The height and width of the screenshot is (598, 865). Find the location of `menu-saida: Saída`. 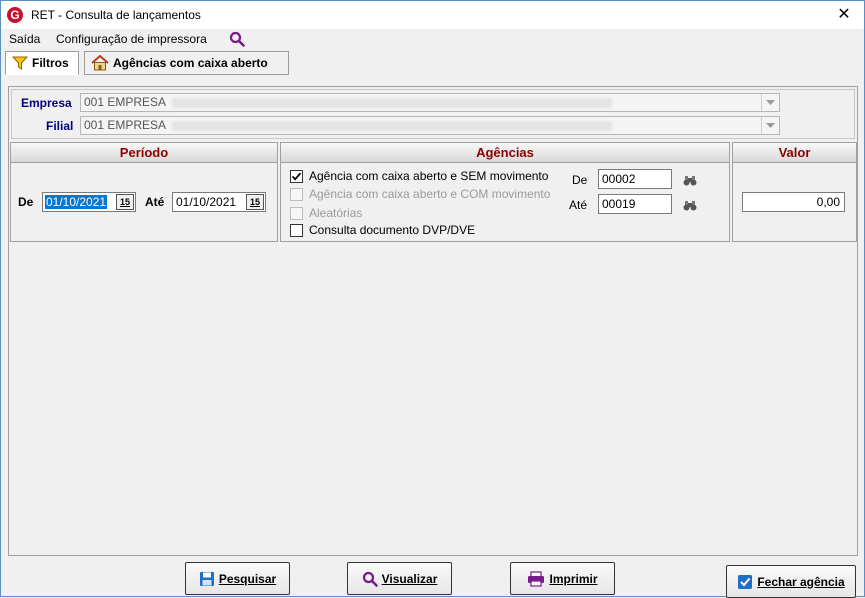

menu-saida: Saída is located at coordinates (24, 39).